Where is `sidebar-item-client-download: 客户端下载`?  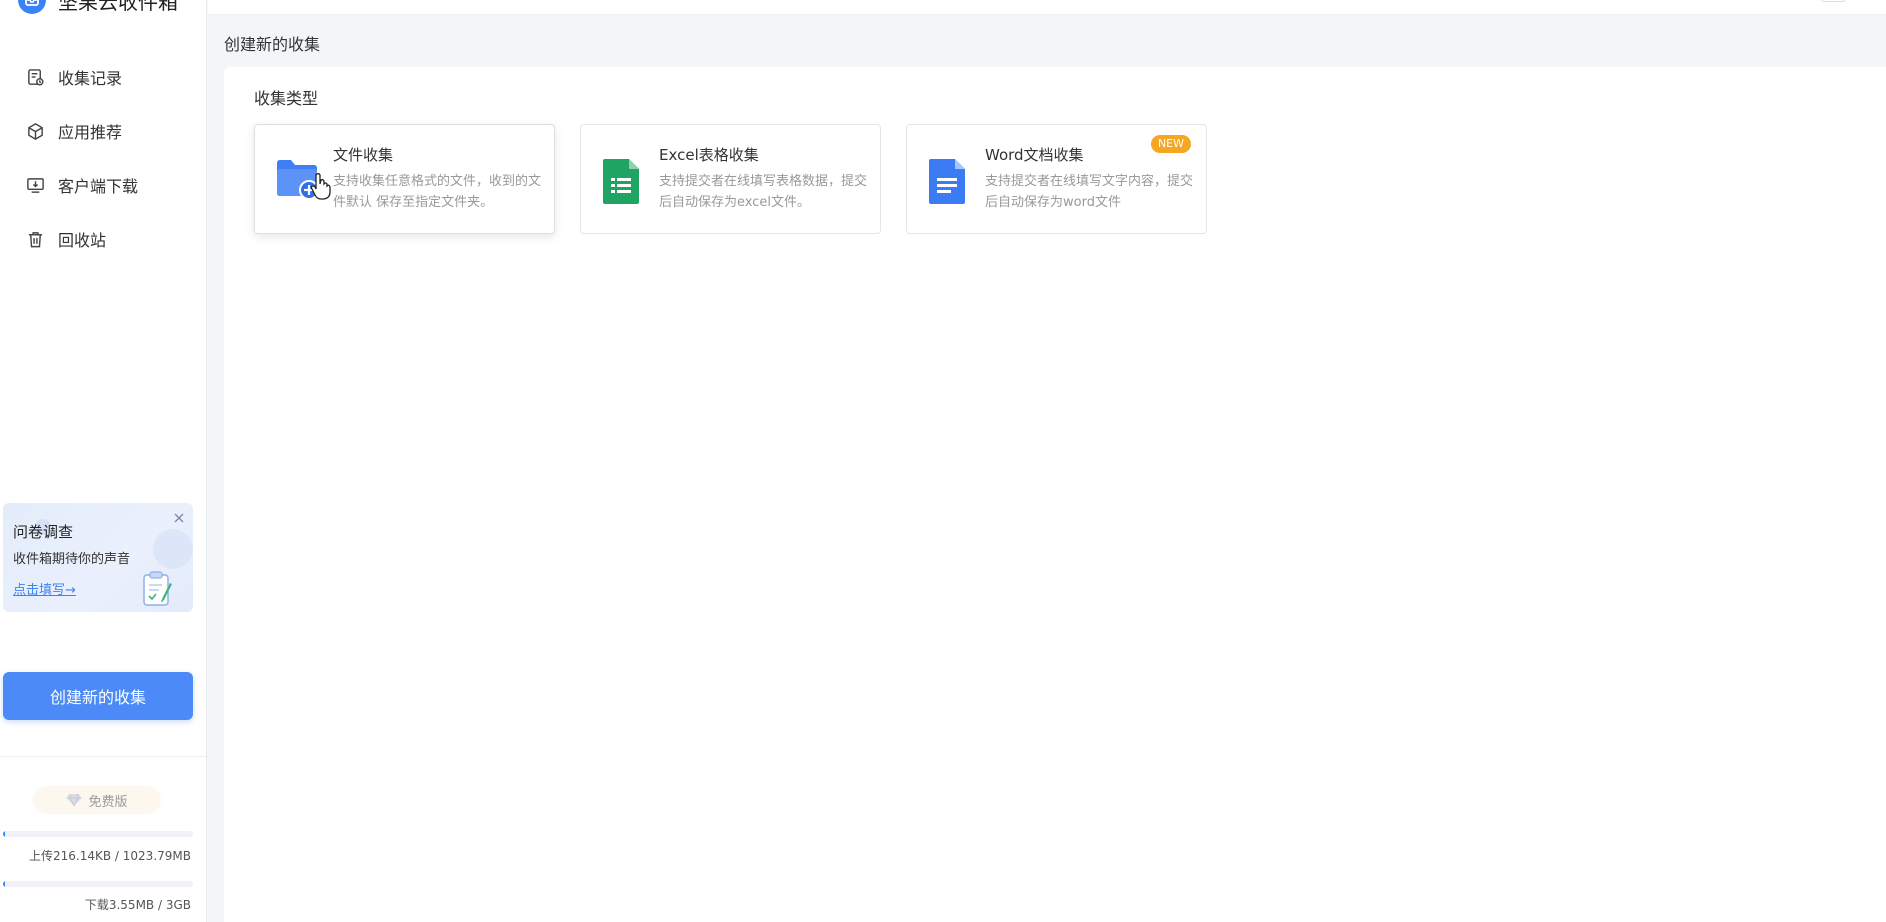 sidebar-item-client-download: 客户端下载 is located at coordinates (103, 185).